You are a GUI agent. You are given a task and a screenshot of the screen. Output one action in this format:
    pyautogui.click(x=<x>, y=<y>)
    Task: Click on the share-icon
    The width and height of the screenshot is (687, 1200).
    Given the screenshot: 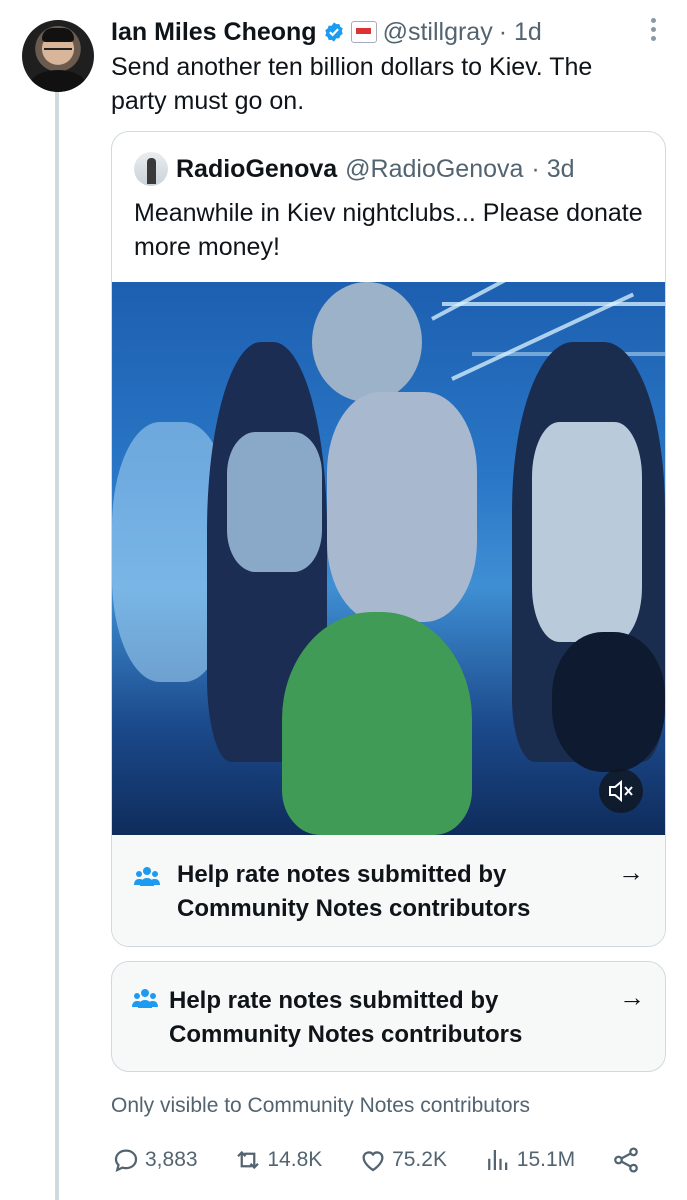 What is the action you would take?
    pyautogui.click(x=626, y=1160)
    